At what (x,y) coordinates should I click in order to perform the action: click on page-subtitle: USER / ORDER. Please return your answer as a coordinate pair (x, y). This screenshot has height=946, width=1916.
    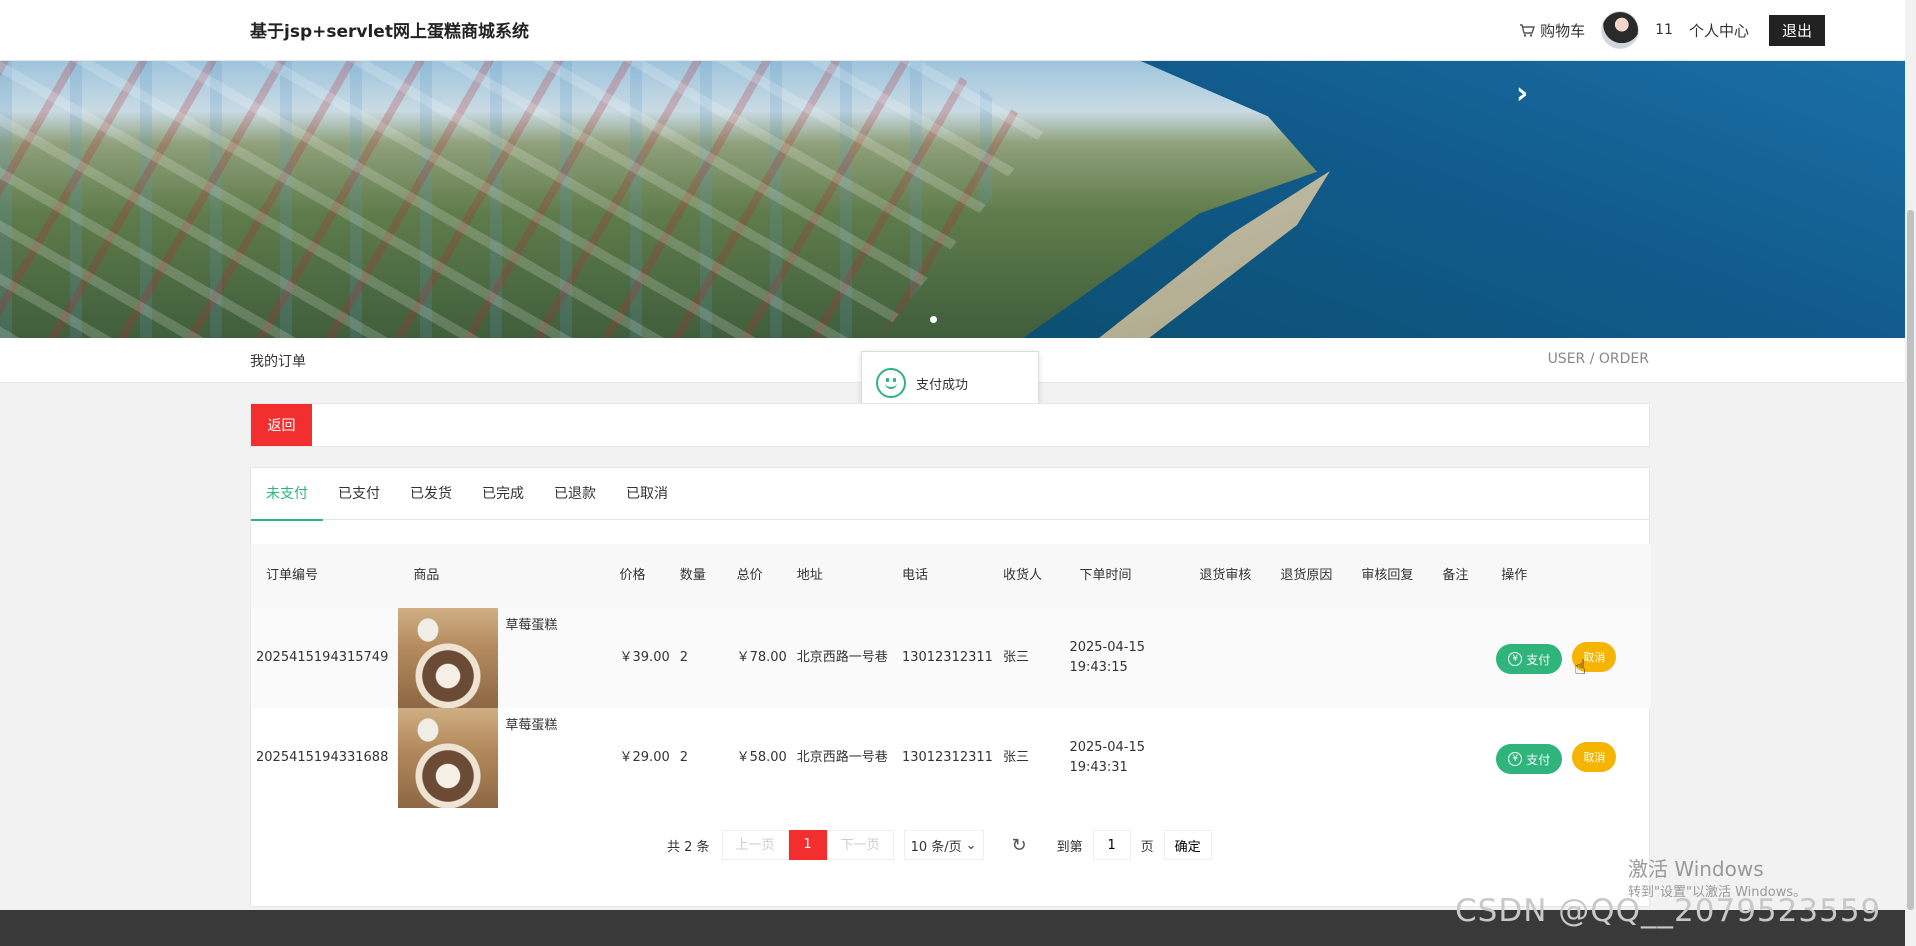
    Looking at the image, I should click on (1598, 359).